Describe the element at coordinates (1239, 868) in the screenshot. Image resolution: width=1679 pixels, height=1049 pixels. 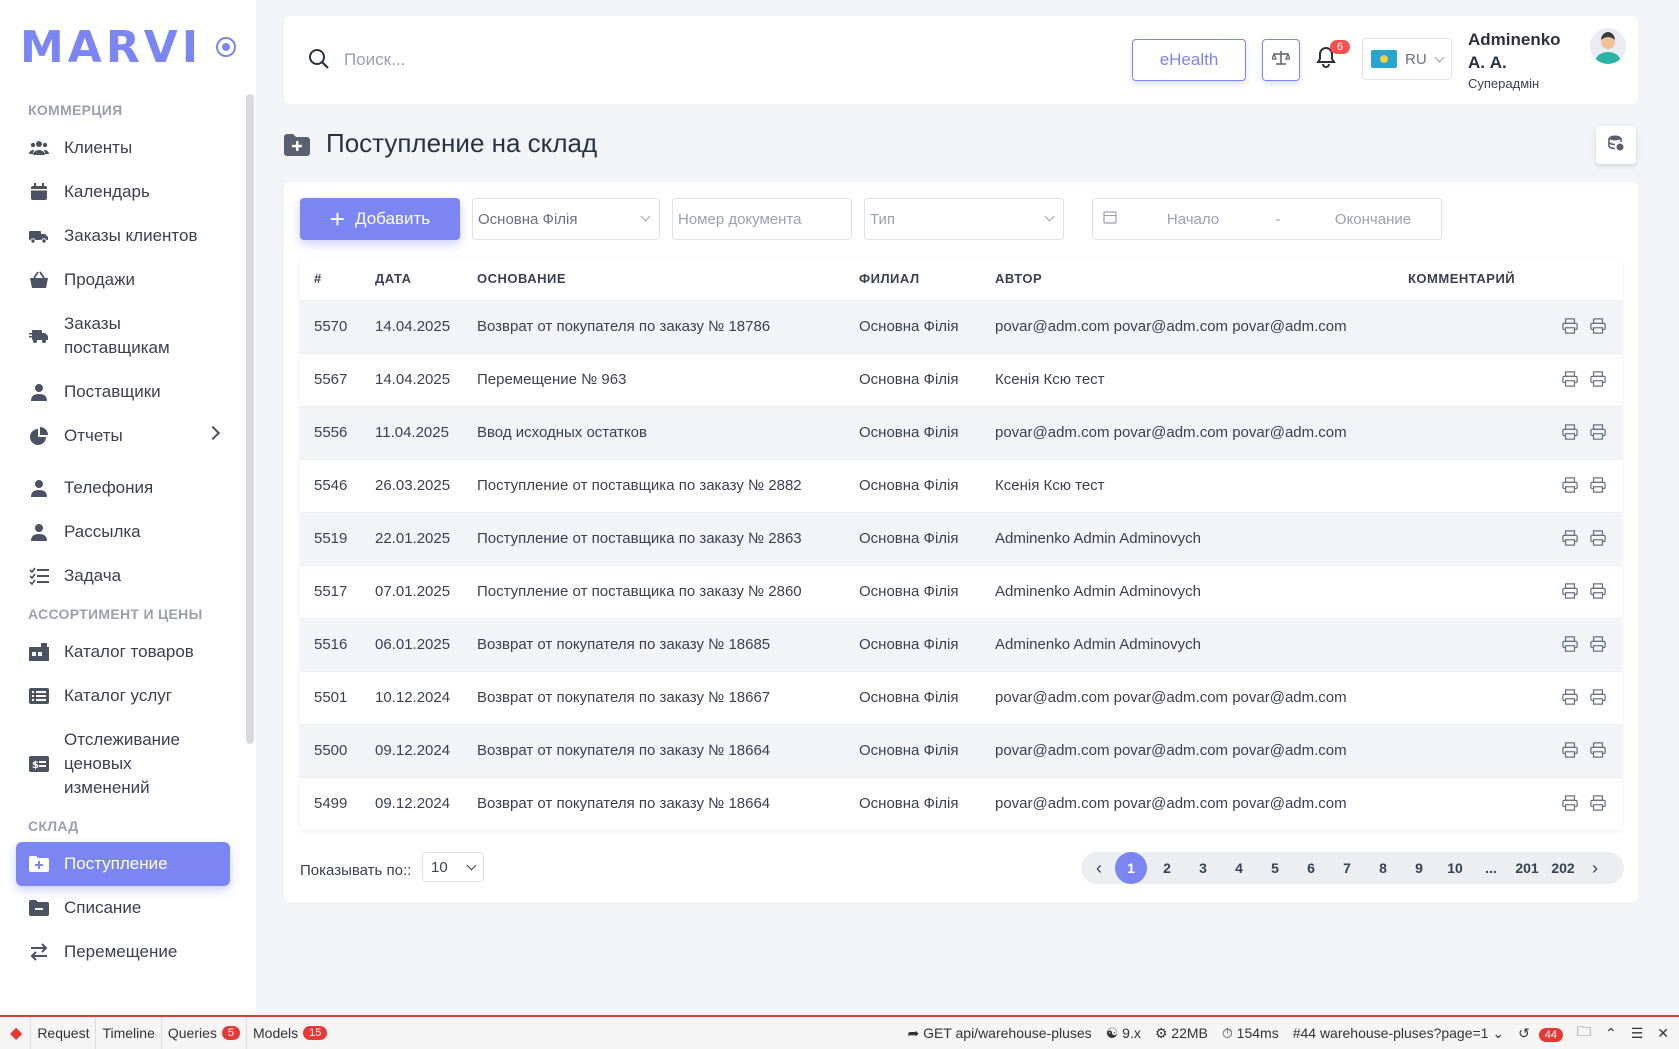
I see `page-4: 4` at that location.